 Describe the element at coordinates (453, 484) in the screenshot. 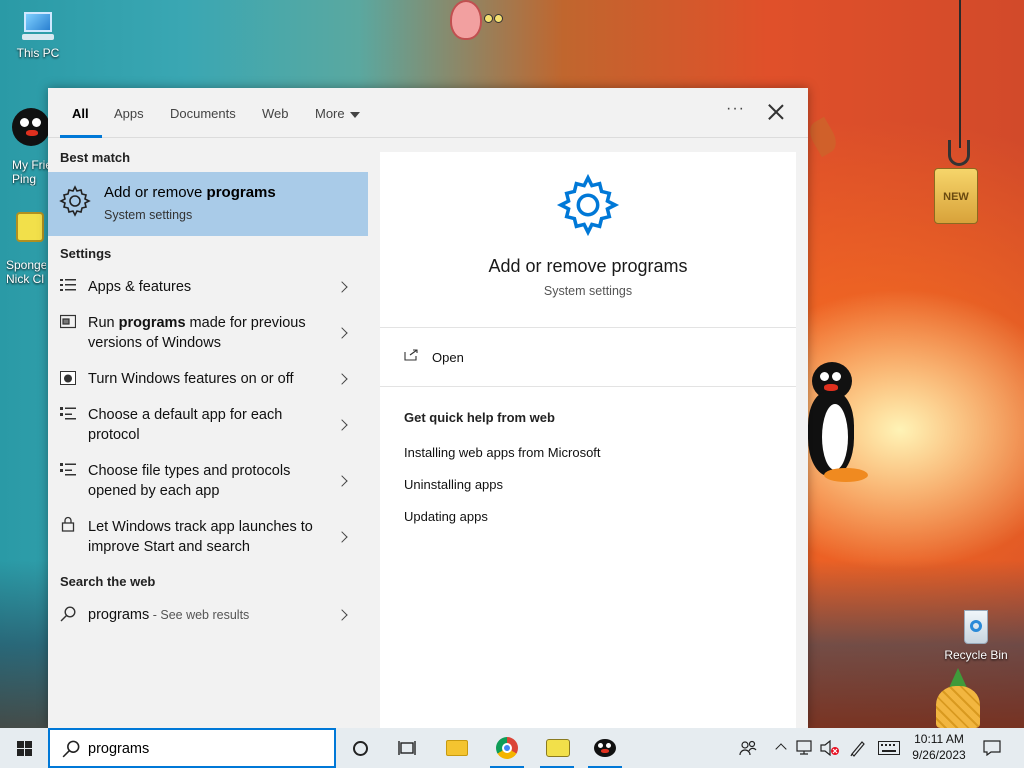

I see `help-link-uninstalling-apps: Uninstalling apps` at that location.